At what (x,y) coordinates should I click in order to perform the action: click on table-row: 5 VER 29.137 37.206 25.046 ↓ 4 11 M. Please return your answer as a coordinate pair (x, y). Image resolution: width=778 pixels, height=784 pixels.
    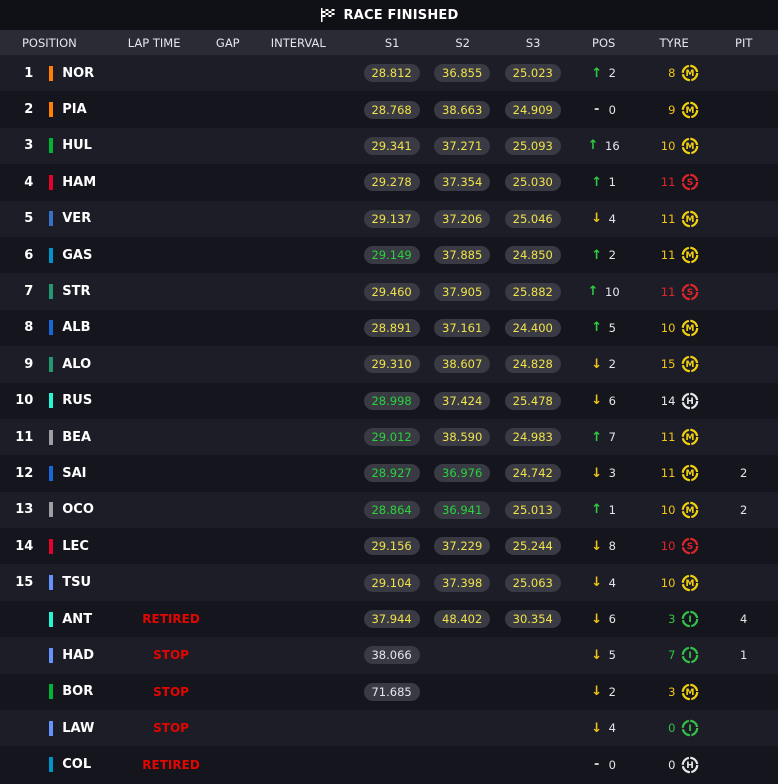
    Looking at the image, I should click on (389, 218).